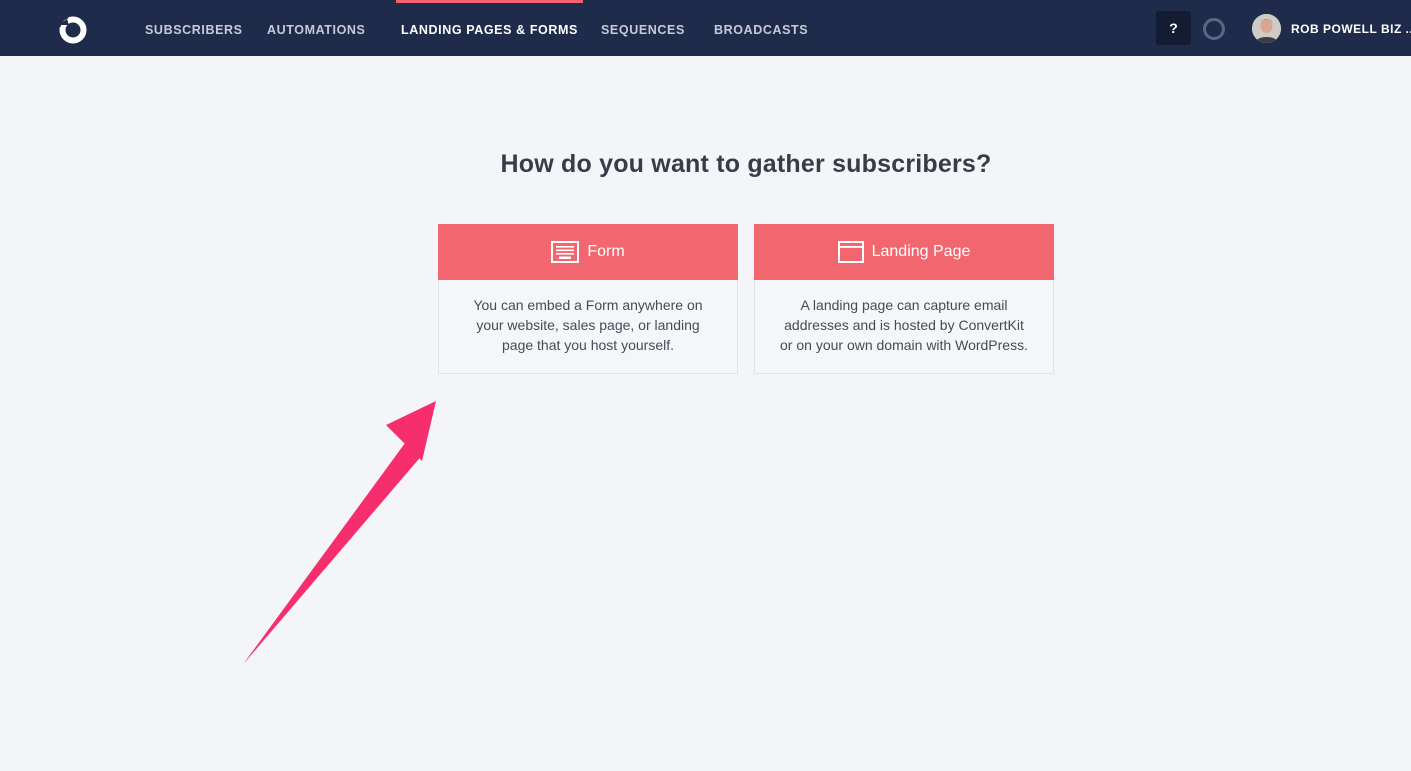 This screenshot has height=771, width=1411. I want to click on nav-landing-pages-forms: LANDING PAGES & FORMS, so click(489, 28).